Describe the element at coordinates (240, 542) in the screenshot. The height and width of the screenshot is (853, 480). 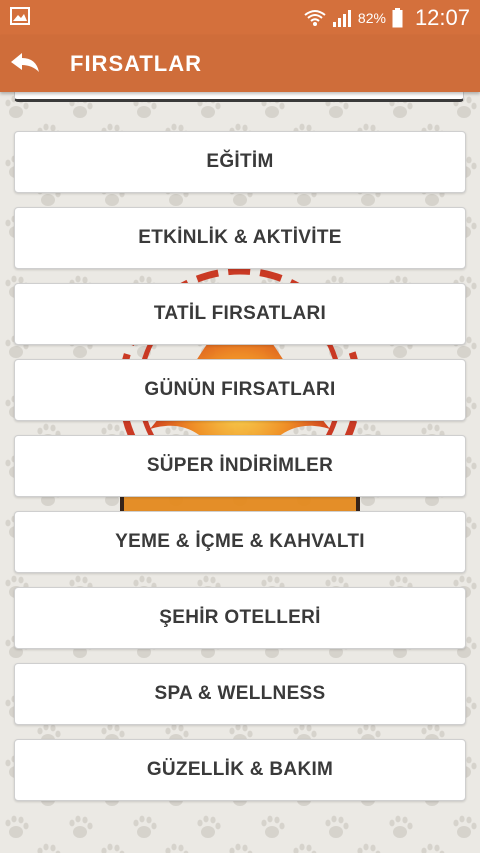
I see `menu-item-yeme-icme-kahvalti: YEME & İÇME & KAHVALTI` at that location.